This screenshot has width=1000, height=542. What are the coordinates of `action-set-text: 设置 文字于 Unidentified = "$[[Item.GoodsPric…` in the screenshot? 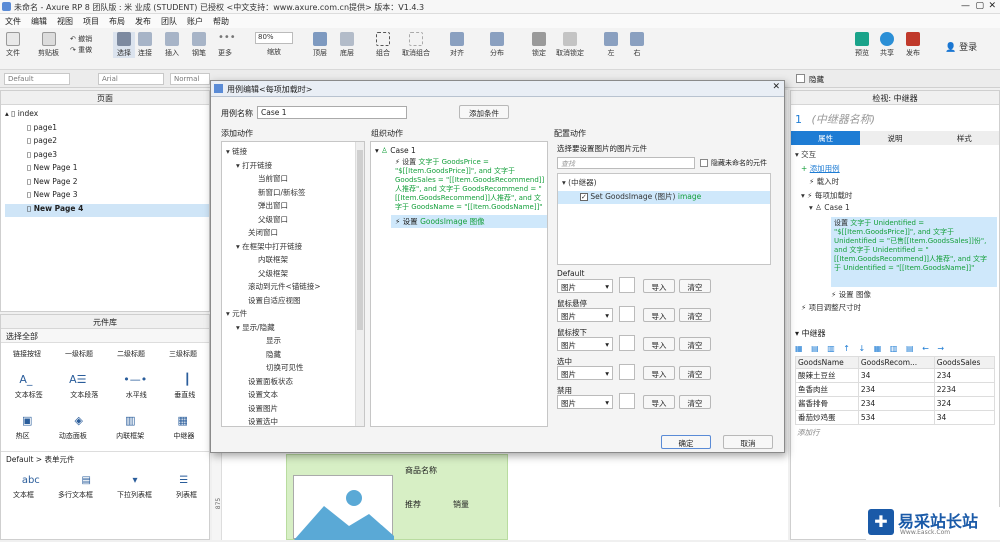 It's located at (914, 251).